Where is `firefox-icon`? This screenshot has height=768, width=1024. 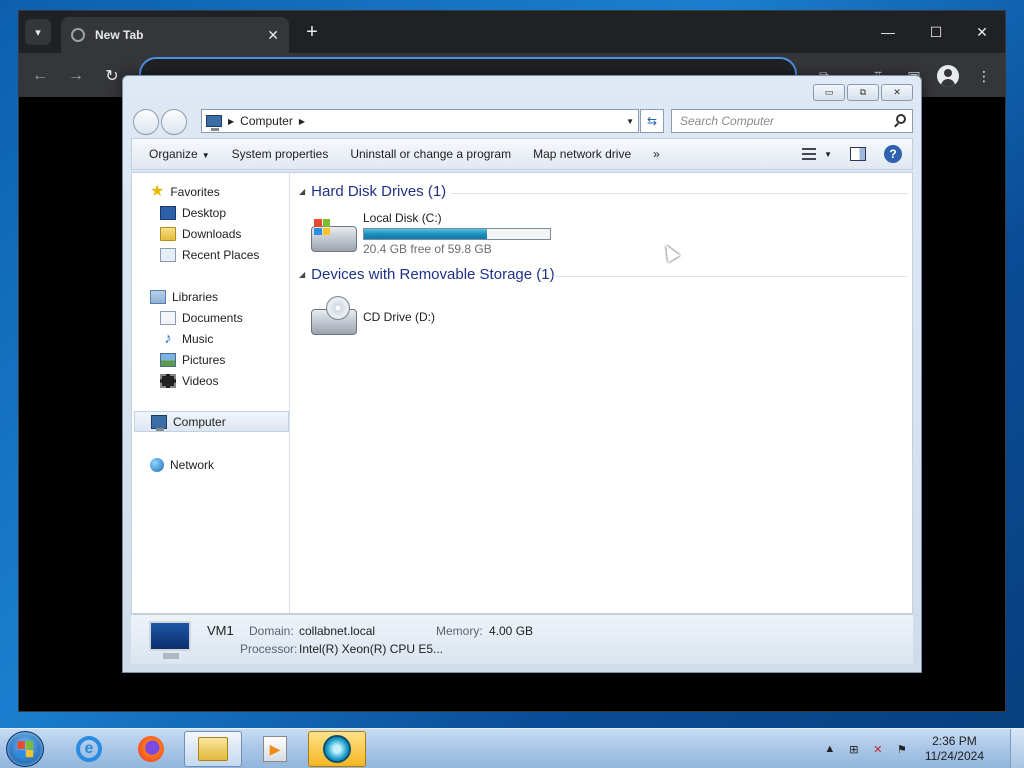 firefox-icon is located at coordinates (151, 749).